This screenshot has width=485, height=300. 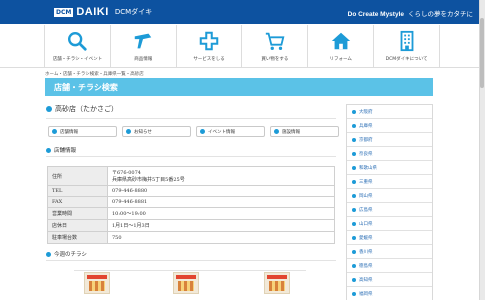 I want to click on header-tagline: Do Create Mystyle くらしの夢をカタチに, so click(x=410, y=13).